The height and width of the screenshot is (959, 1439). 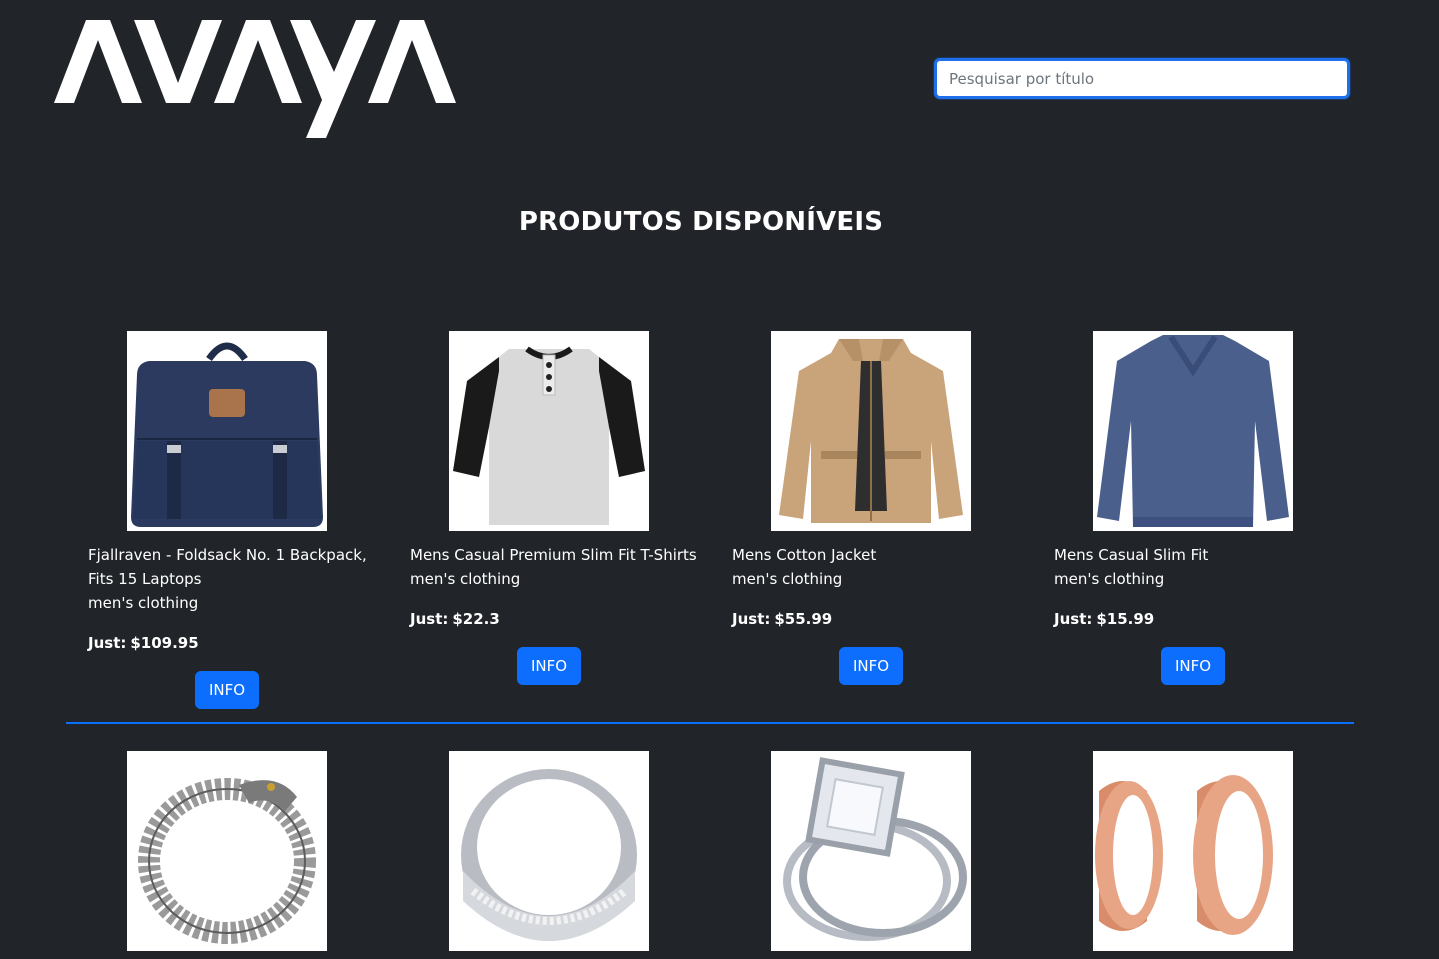 What do you see at coordinates (1193, 851) in the screenshot?
I see `product-image-rose-gold-plugs` at bounding box center [1193, 851].